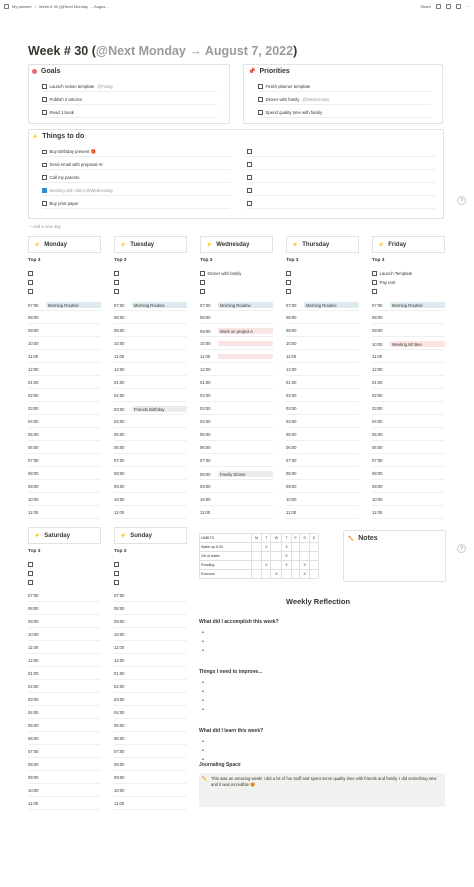  What do you see at coordinates (293, 99) in the screenshot?
I see `priorities-item: Dinner with family @Wednesday` at bounding box center [293, 99].